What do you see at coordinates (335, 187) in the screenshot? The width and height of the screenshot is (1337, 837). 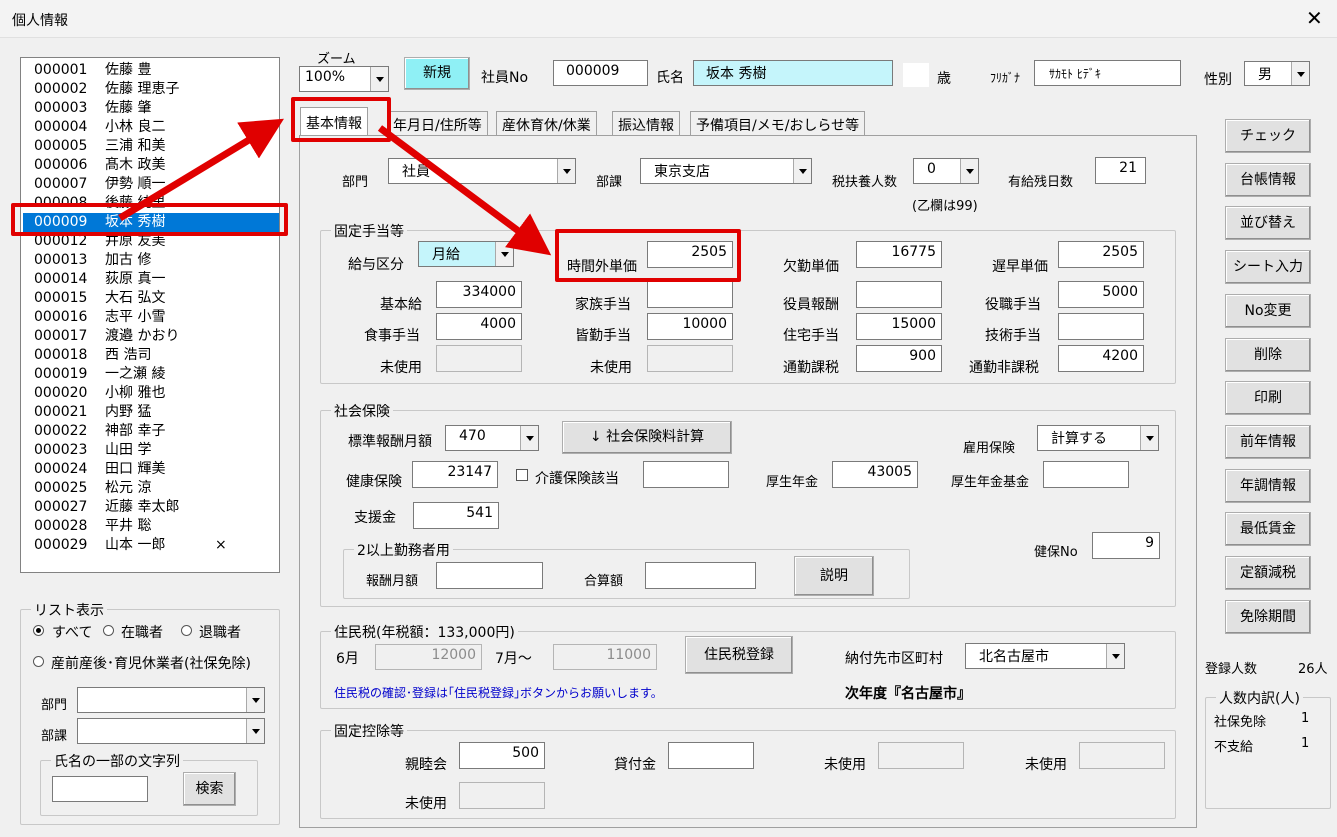 I see `annotation-arrows` at bounding box center [335, 187].